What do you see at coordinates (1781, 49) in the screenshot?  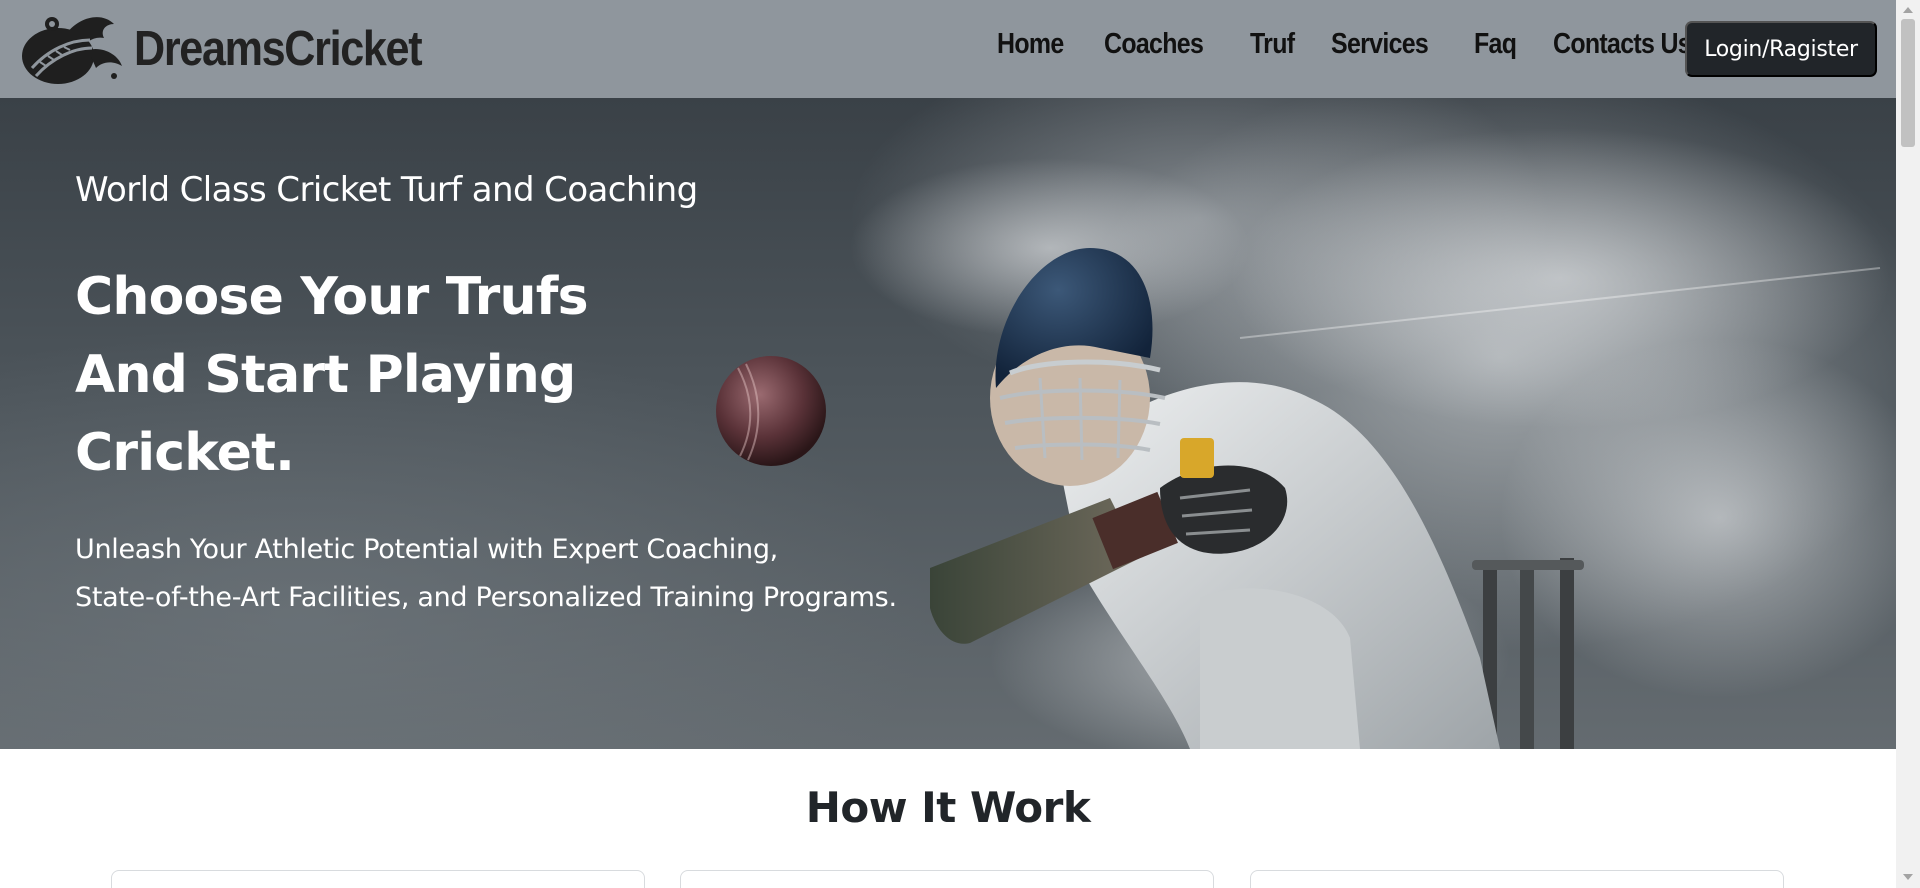 I see `login-register-button: Login/Ragister` at bounding box center [1781, 49].